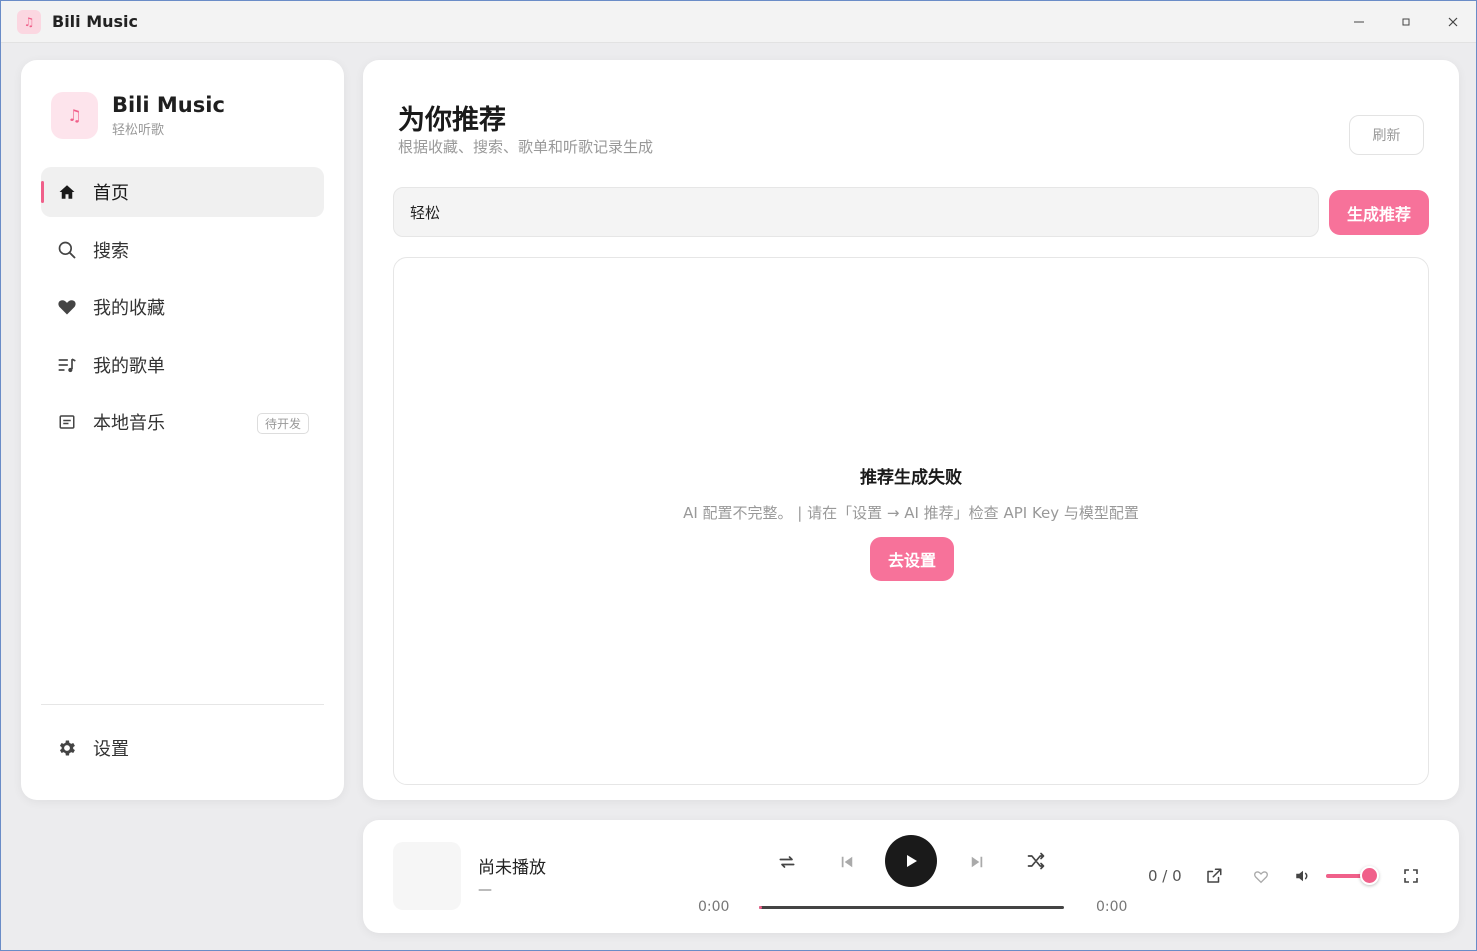  I want to click on queue-count: 0 / 0, so click(1165, 876).